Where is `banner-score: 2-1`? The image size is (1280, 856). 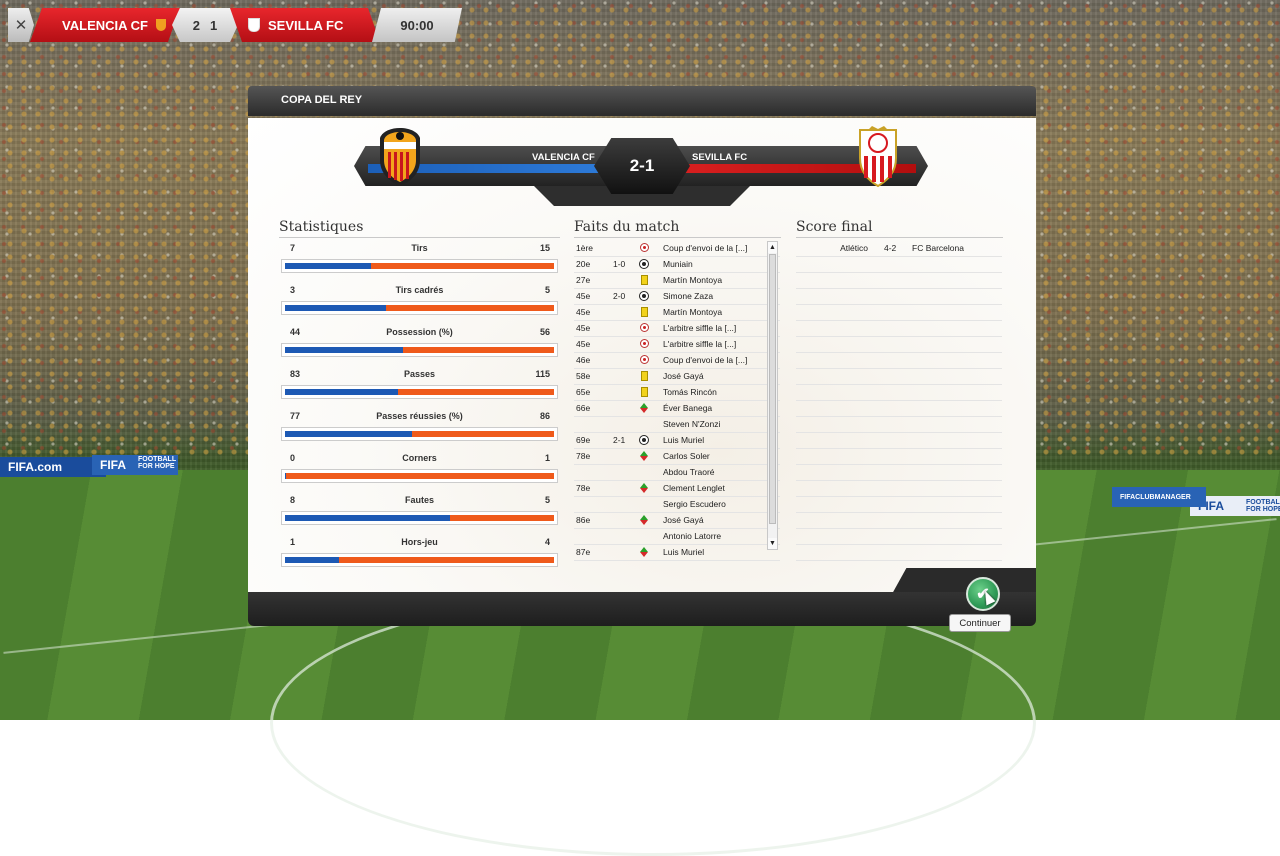 banner-score: 2-1 is located at coordinates (642, 166).